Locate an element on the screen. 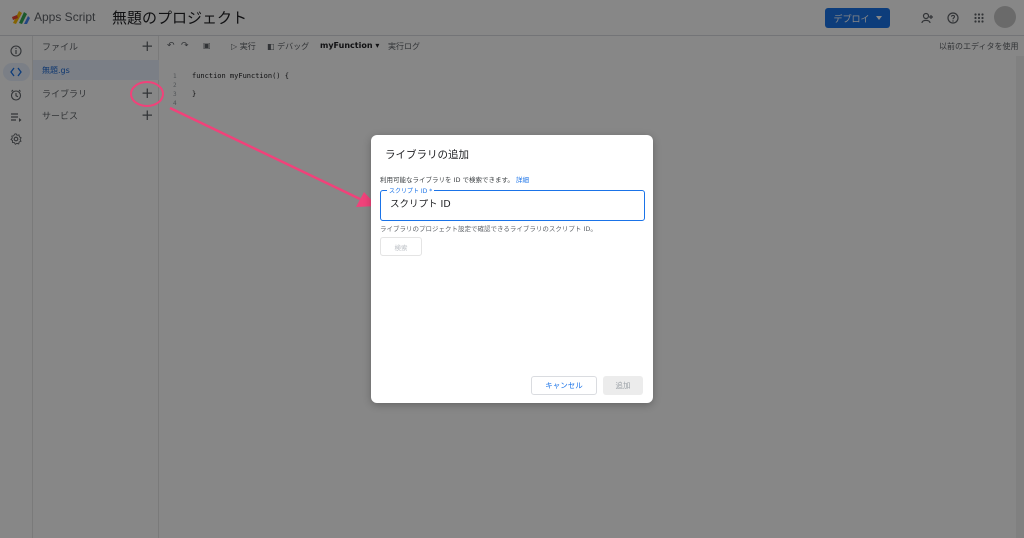 The image size is (1024, 538). script-id-input is located at coordinates (510, 204).